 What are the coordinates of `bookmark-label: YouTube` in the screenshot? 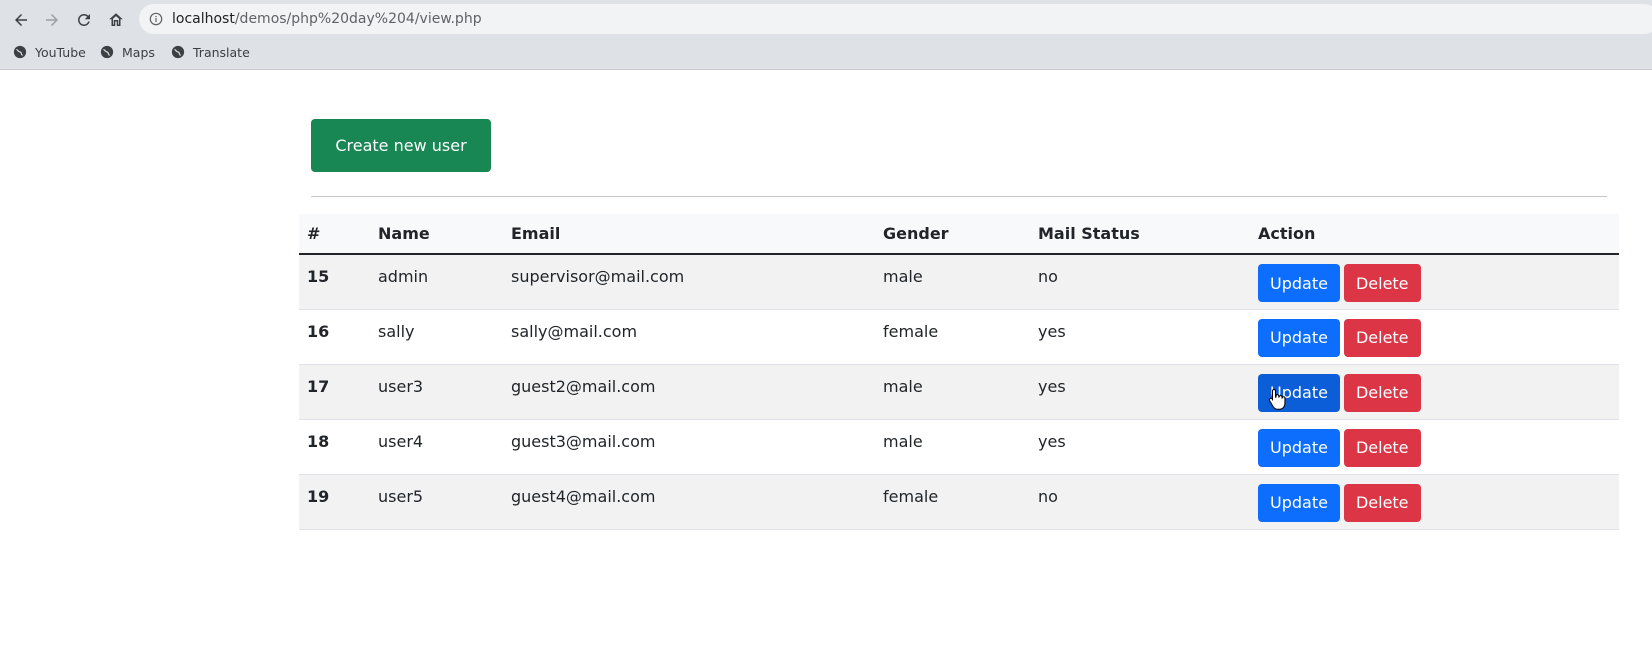 It's located at (60, 52).